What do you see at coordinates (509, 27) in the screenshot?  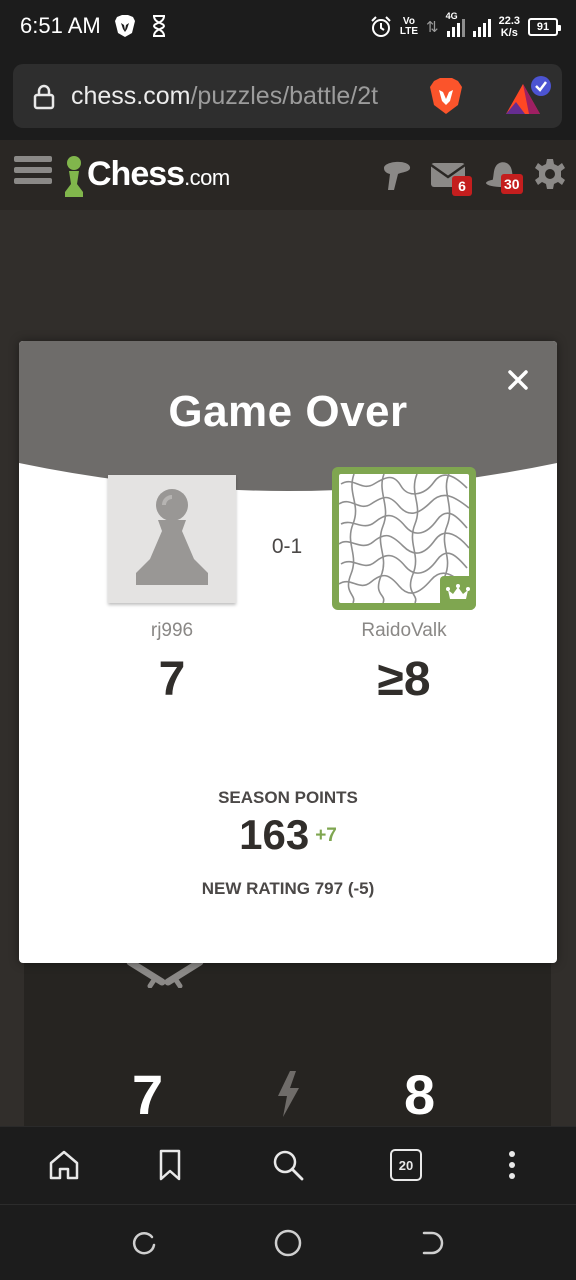 I see `network-speed: 22.3 K/s` at bounding box center [509, 27].